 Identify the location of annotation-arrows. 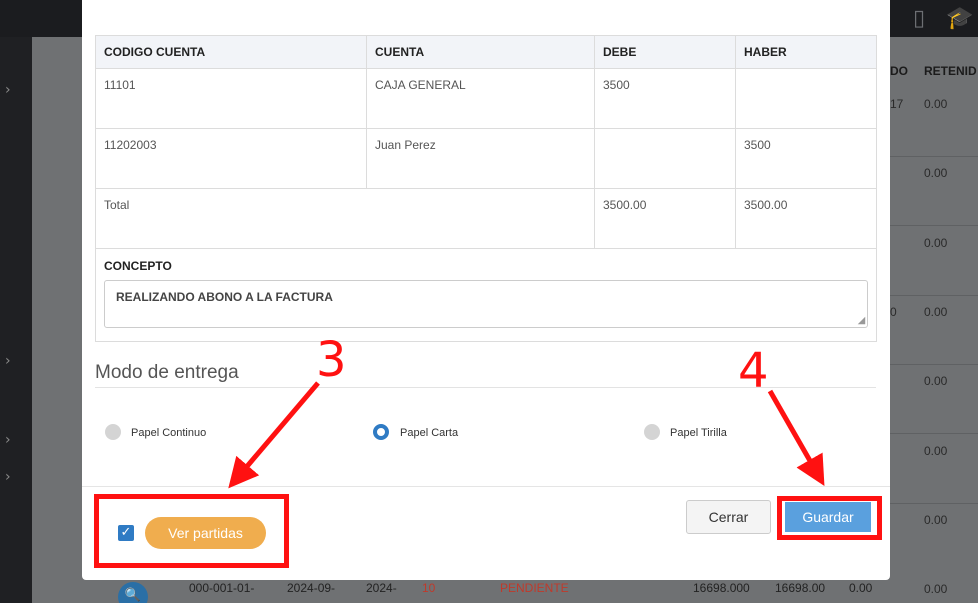
(526, 435).